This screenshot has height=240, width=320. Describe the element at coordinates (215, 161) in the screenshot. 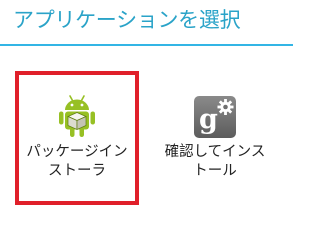

I see `verify-and-install-label: 確認してインス トール` at that location.